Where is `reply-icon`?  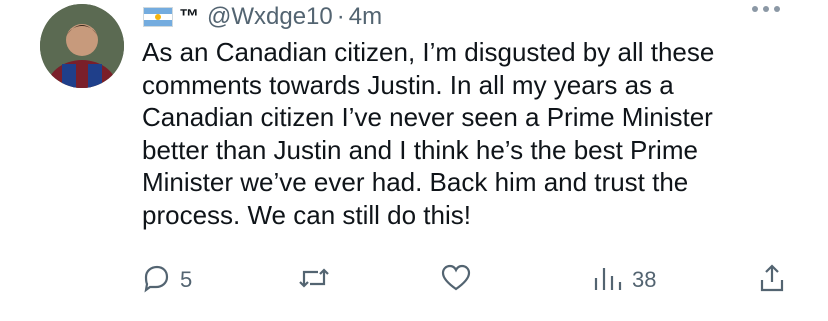 reply-icon is located at coordinates (156, 280).